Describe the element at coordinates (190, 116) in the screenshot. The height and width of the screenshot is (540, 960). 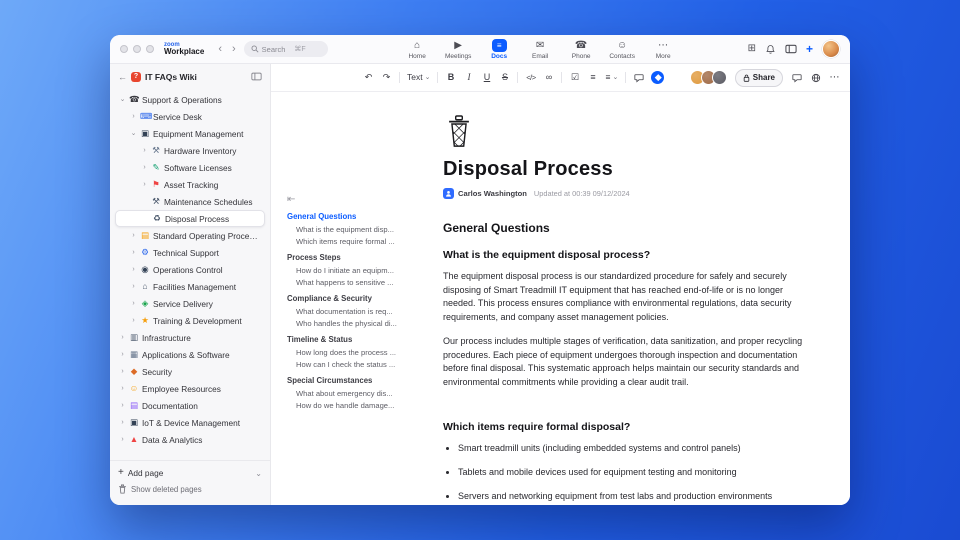
I see `sidebar-item-service-desk: › ⌨ Service Desk` at that location.